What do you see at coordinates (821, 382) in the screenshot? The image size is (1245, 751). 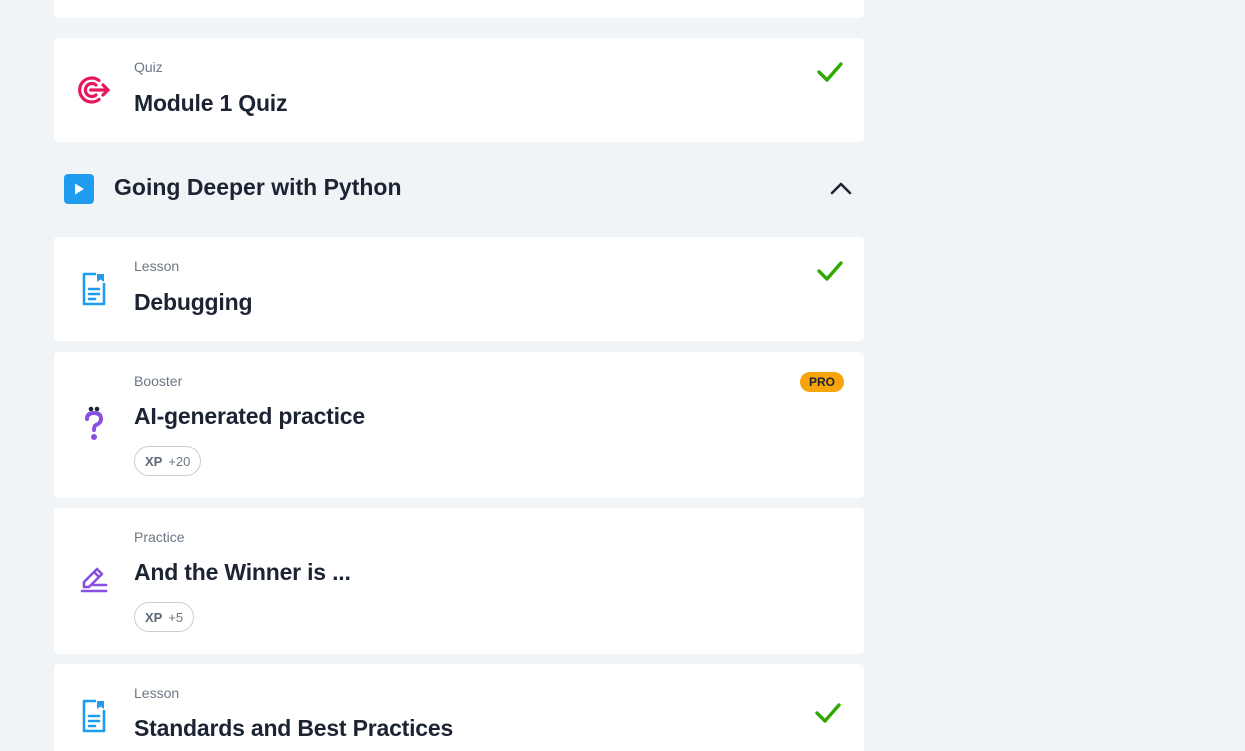 I see `pro-badge: PRO` at bounding box center [821, 382].